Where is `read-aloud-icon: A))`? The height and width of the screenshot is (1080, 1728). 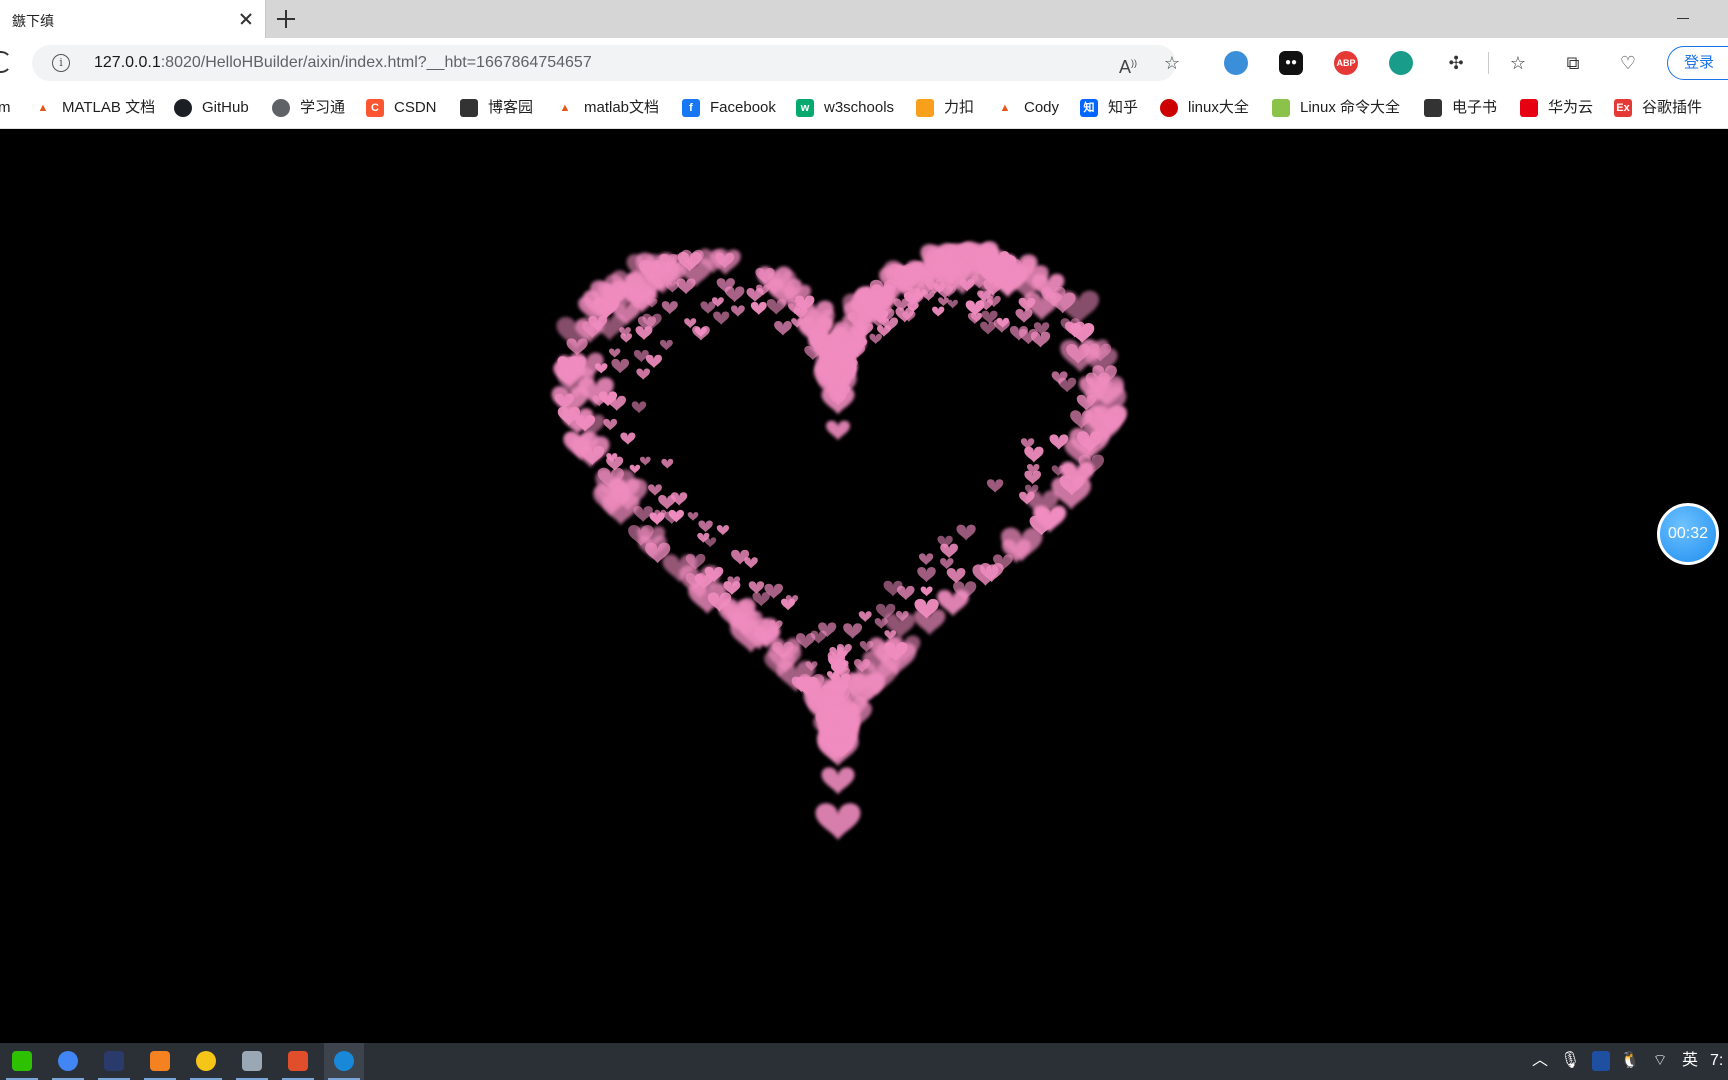 read-aloud-icon: A)) is located at coordinates (1128, 64).